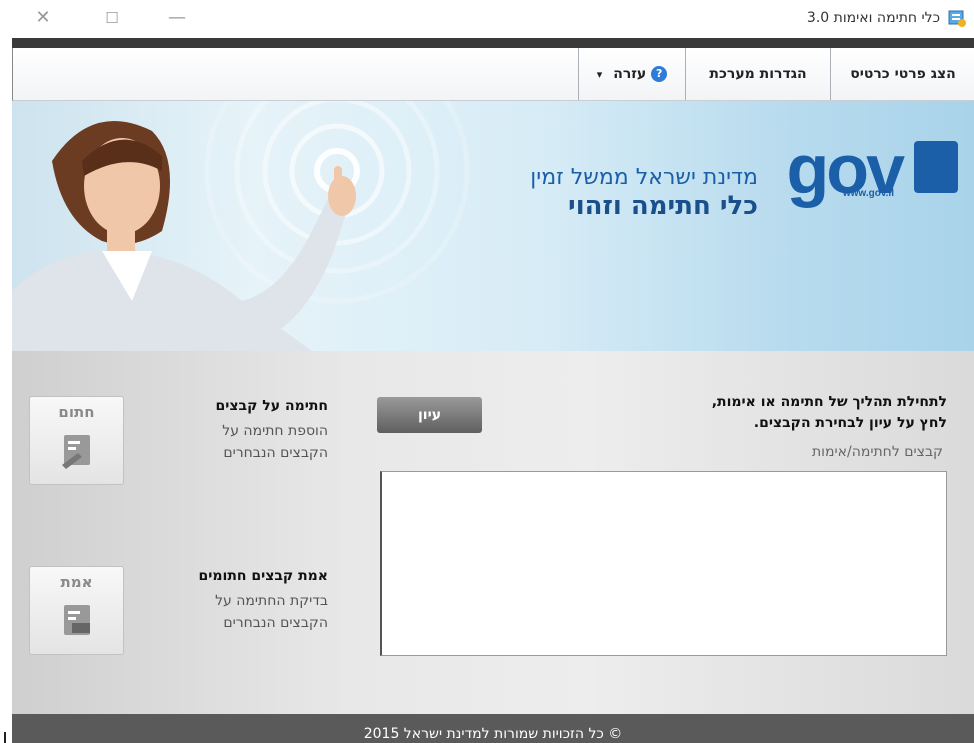 This screenshot has height=743, width=974. Describe the element at coordinates (493, 74) in the screenshot. I see `menu-bar: הצג פרטי כרטיס הגדרות מערכת ?עזרה ▾` at that location.